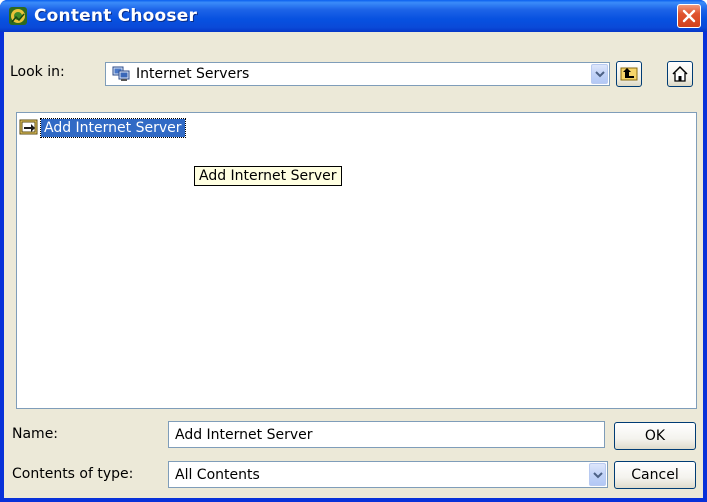  What do you see at coordinates (37, 72) in the screenshot?
I see `look-in-label: Look in:` at bounding box center [37, 72].